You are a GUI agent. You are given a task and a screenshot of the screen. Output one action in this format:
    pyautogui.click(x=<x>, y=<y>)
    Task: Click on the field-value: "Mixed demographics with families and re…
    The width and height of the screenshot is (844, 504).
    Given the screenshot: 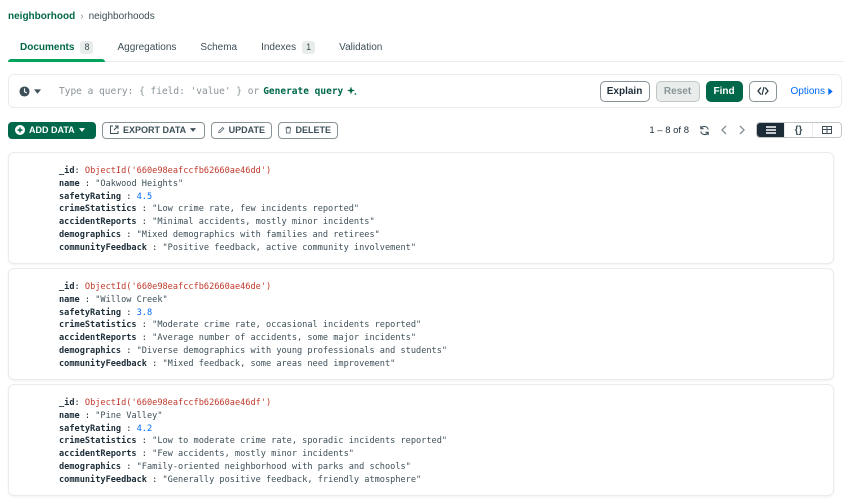 What is the action you would take?
    pyautogui.click(x=258, y=235)
    